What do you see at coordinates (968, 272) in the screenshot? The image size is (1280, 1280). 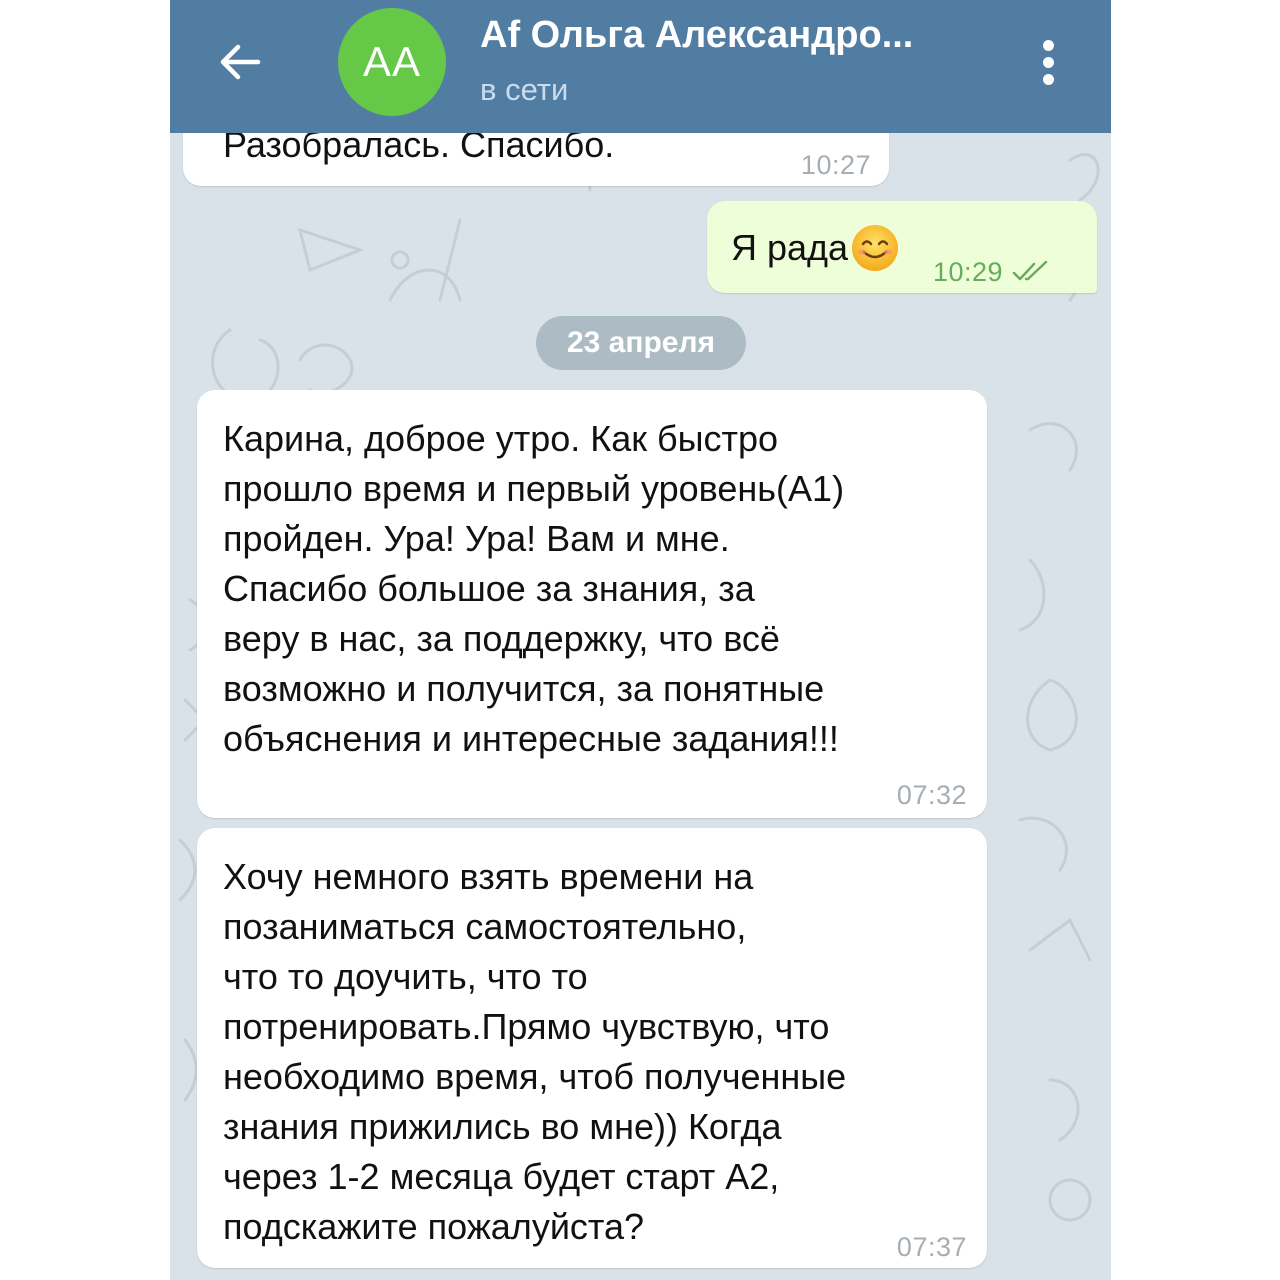 I see `message-time: 10:29` at bounding box center [968, 272].